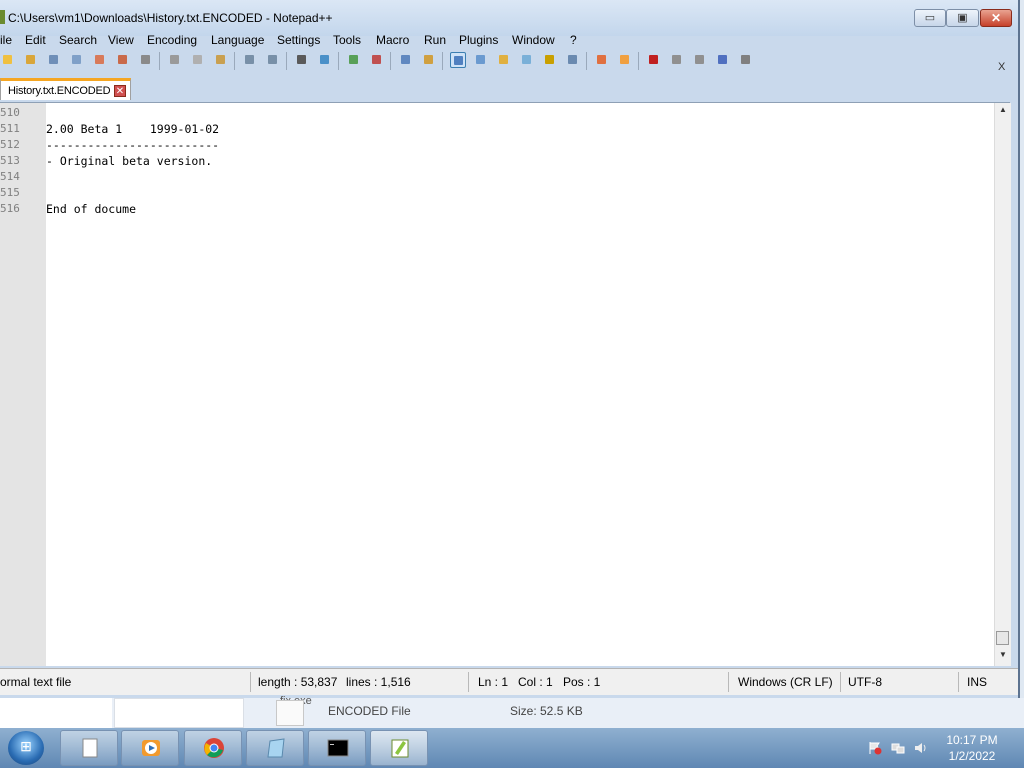 The width and height of the screenshot is (1024, 768). I want to click on user-defined-lang-icon-glyph, so click(526, 59).